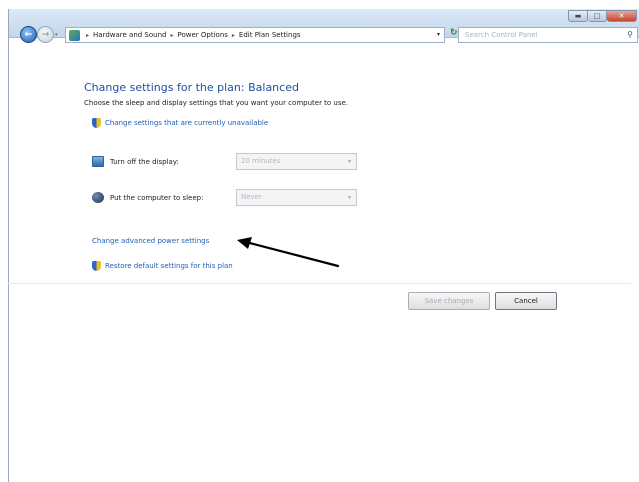 Image resolution: width=639 pixels, height=482 pixels. Describe the element at coordinates (288, 252) in the screenshot. I see `annotation-arrow-icon` at that location.